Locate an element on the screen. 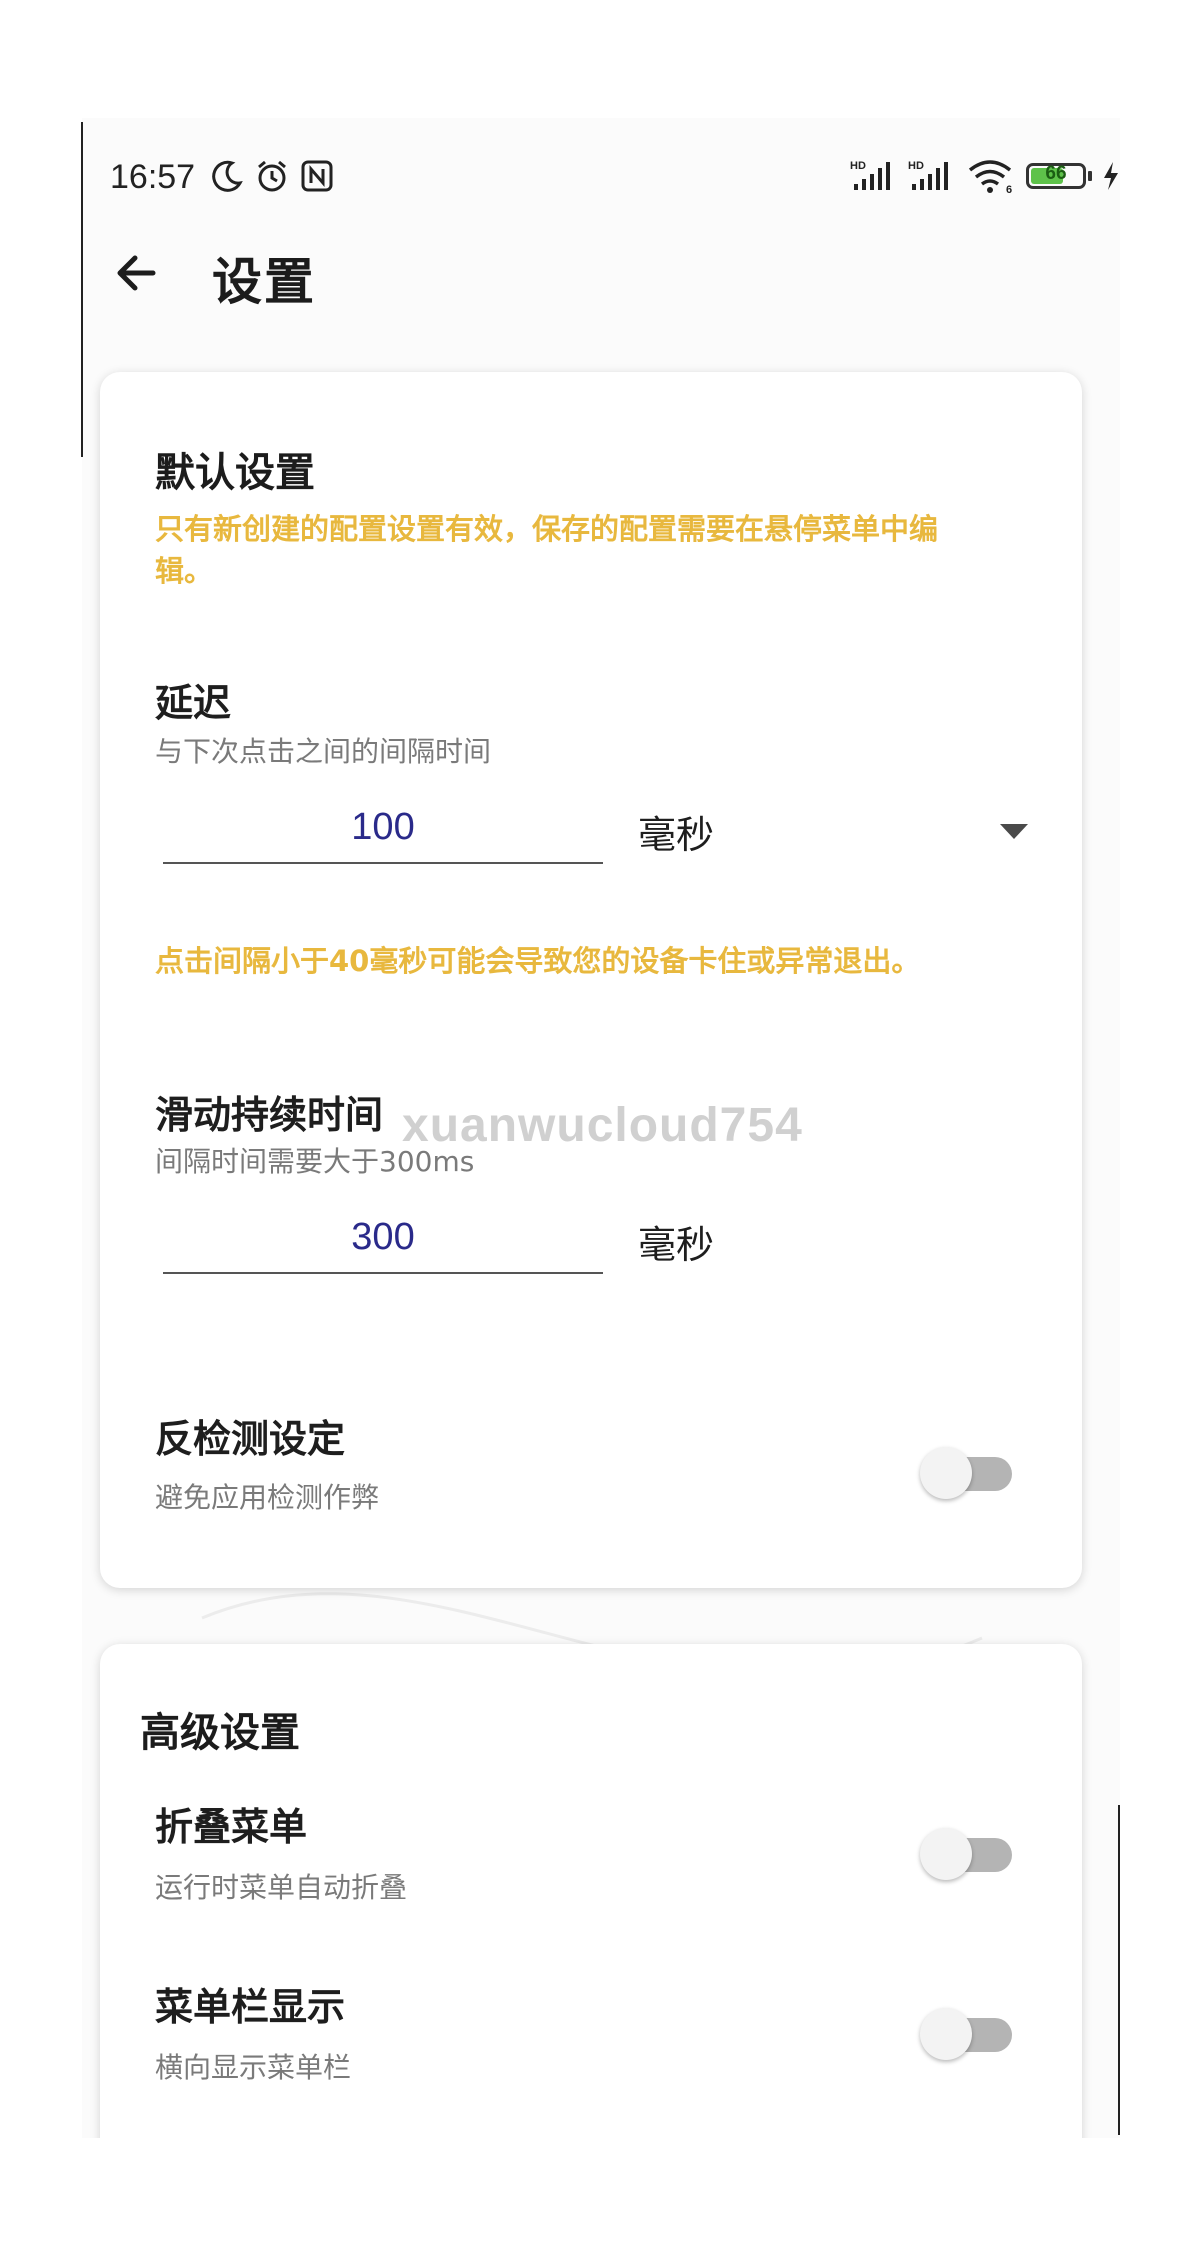  network-label-2: HD is located at coordinates (916, 166).